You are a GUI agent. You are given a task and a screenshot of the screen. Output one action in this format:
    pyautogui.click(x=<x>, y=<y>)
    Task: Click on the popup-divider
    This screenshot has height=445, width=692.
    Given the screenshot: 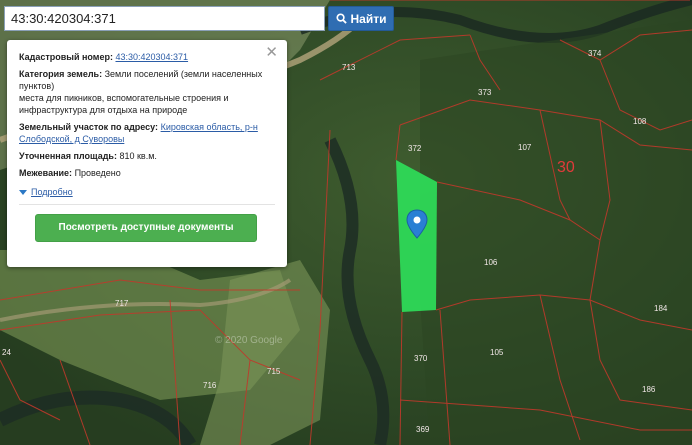 What is the action you would take?
    pyautogui.click(x=147, y=204)
    